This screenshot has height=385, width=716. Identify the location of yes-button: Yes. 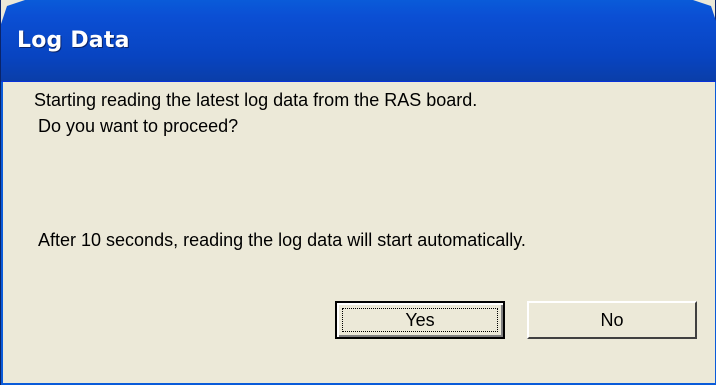
(420, 320).